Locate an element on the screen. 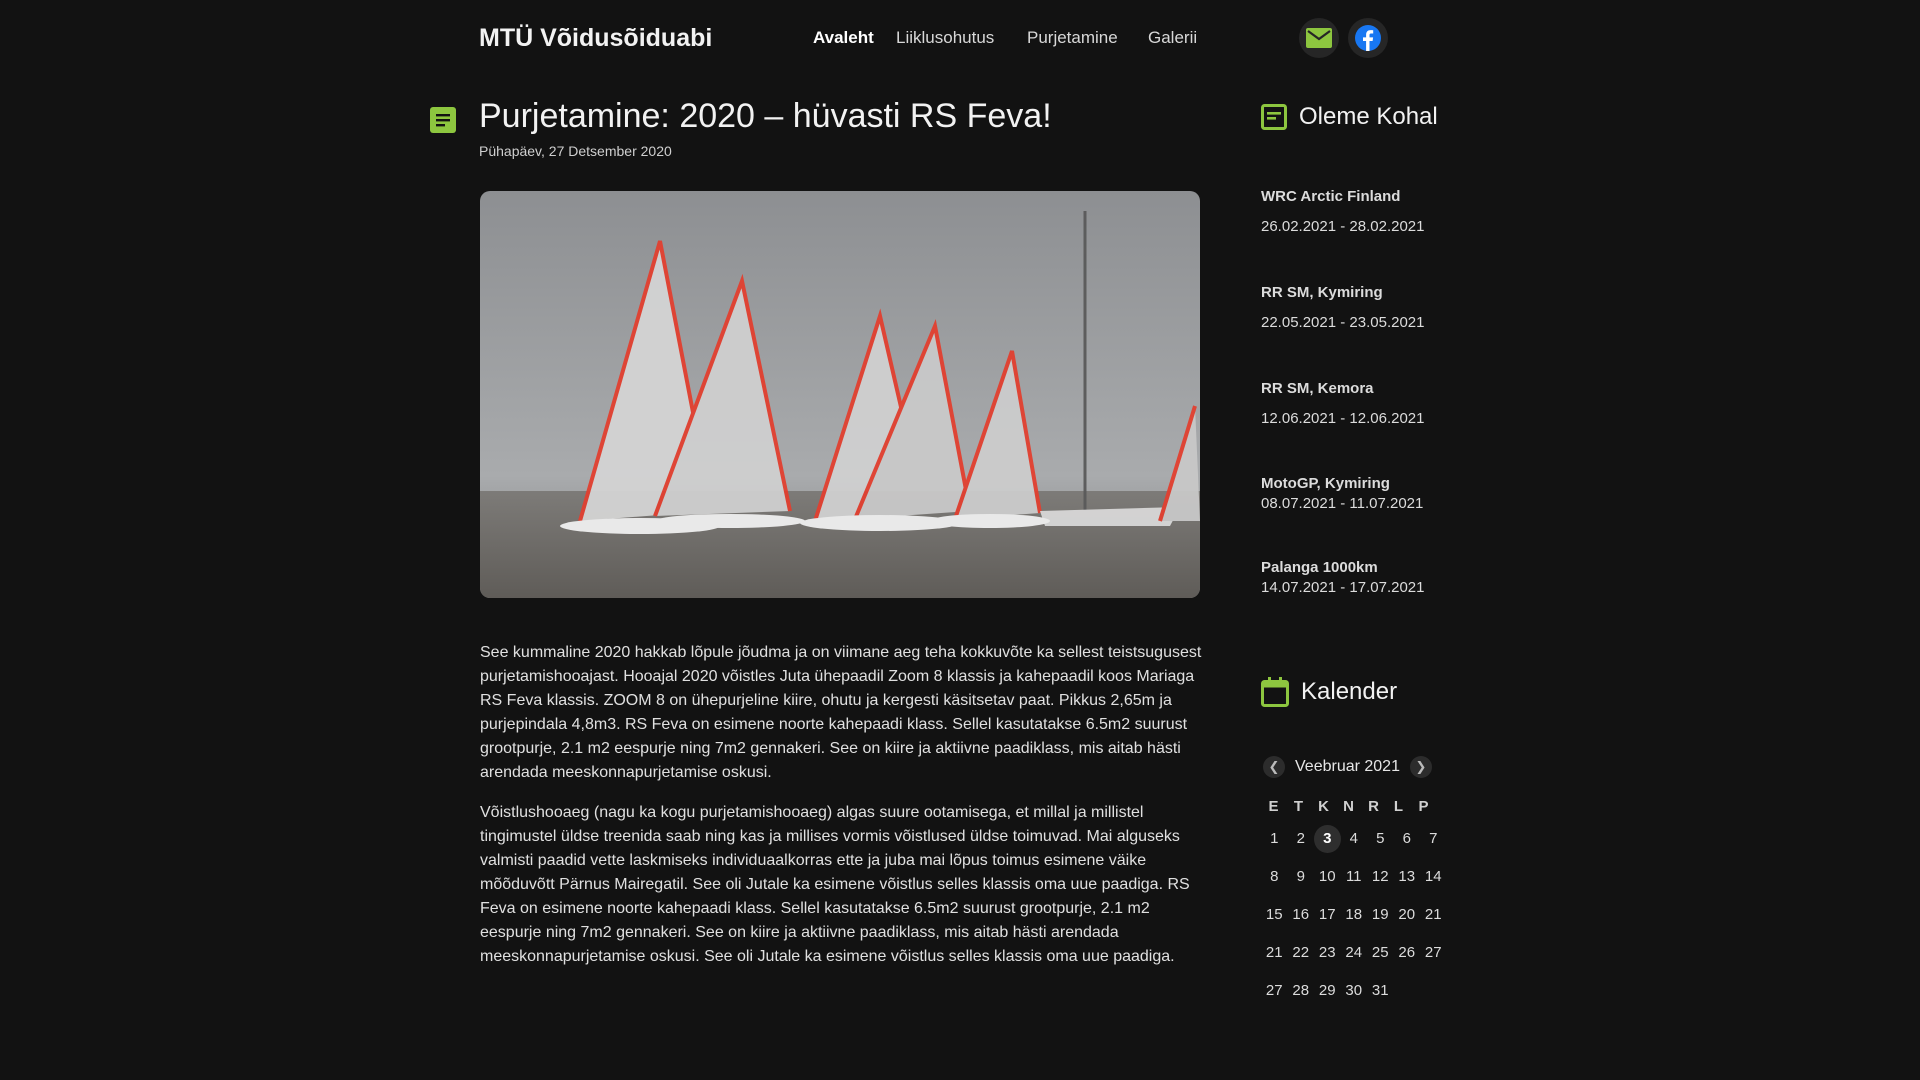 The width and height of the screenshot is (1920, 1080). weekday-label: K is located at coordinates (1323, 806).